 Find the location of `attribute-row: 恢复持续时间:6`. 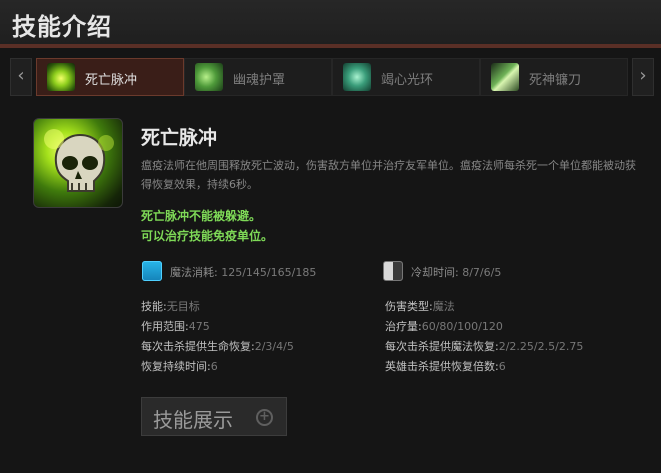

attribute-row: 恢复持续时间:6 is located at coordinates (179, 366).